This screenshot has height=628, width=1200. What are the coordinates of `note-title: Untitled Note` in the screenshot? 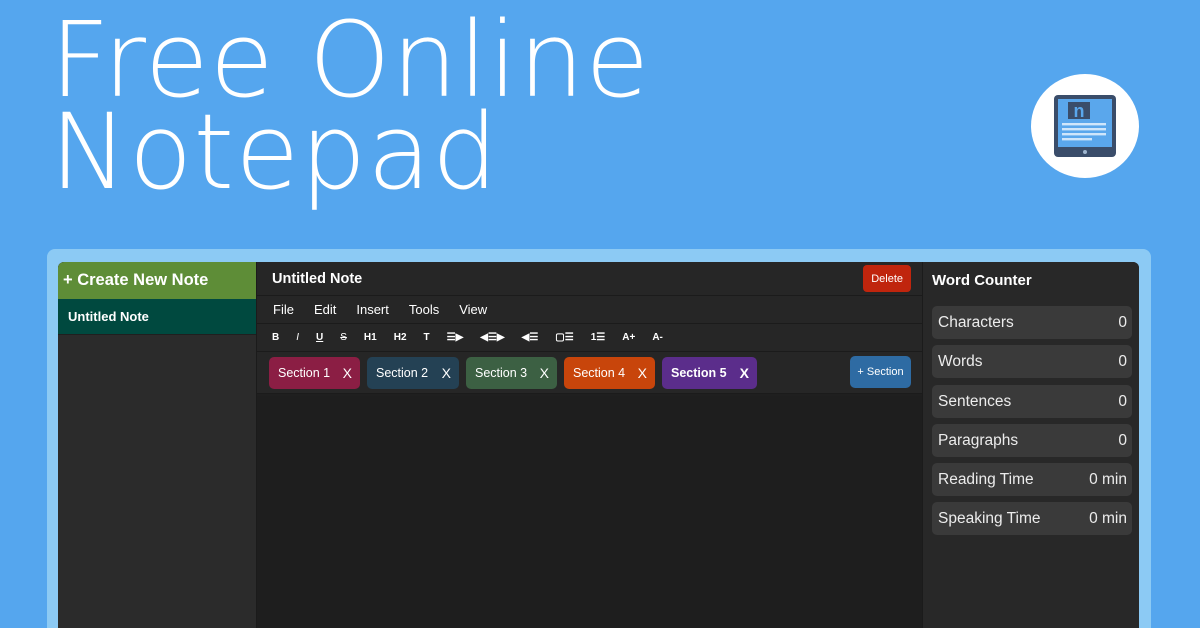 It's located at (317, 279).